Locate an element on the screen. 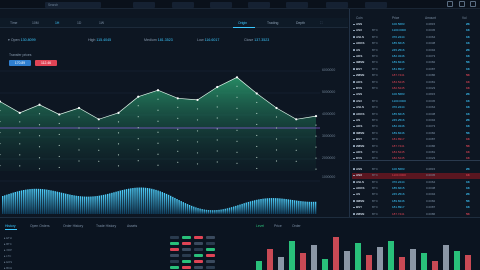  fullscreen-icon: ⛶ is located at coordinates (321, 23).